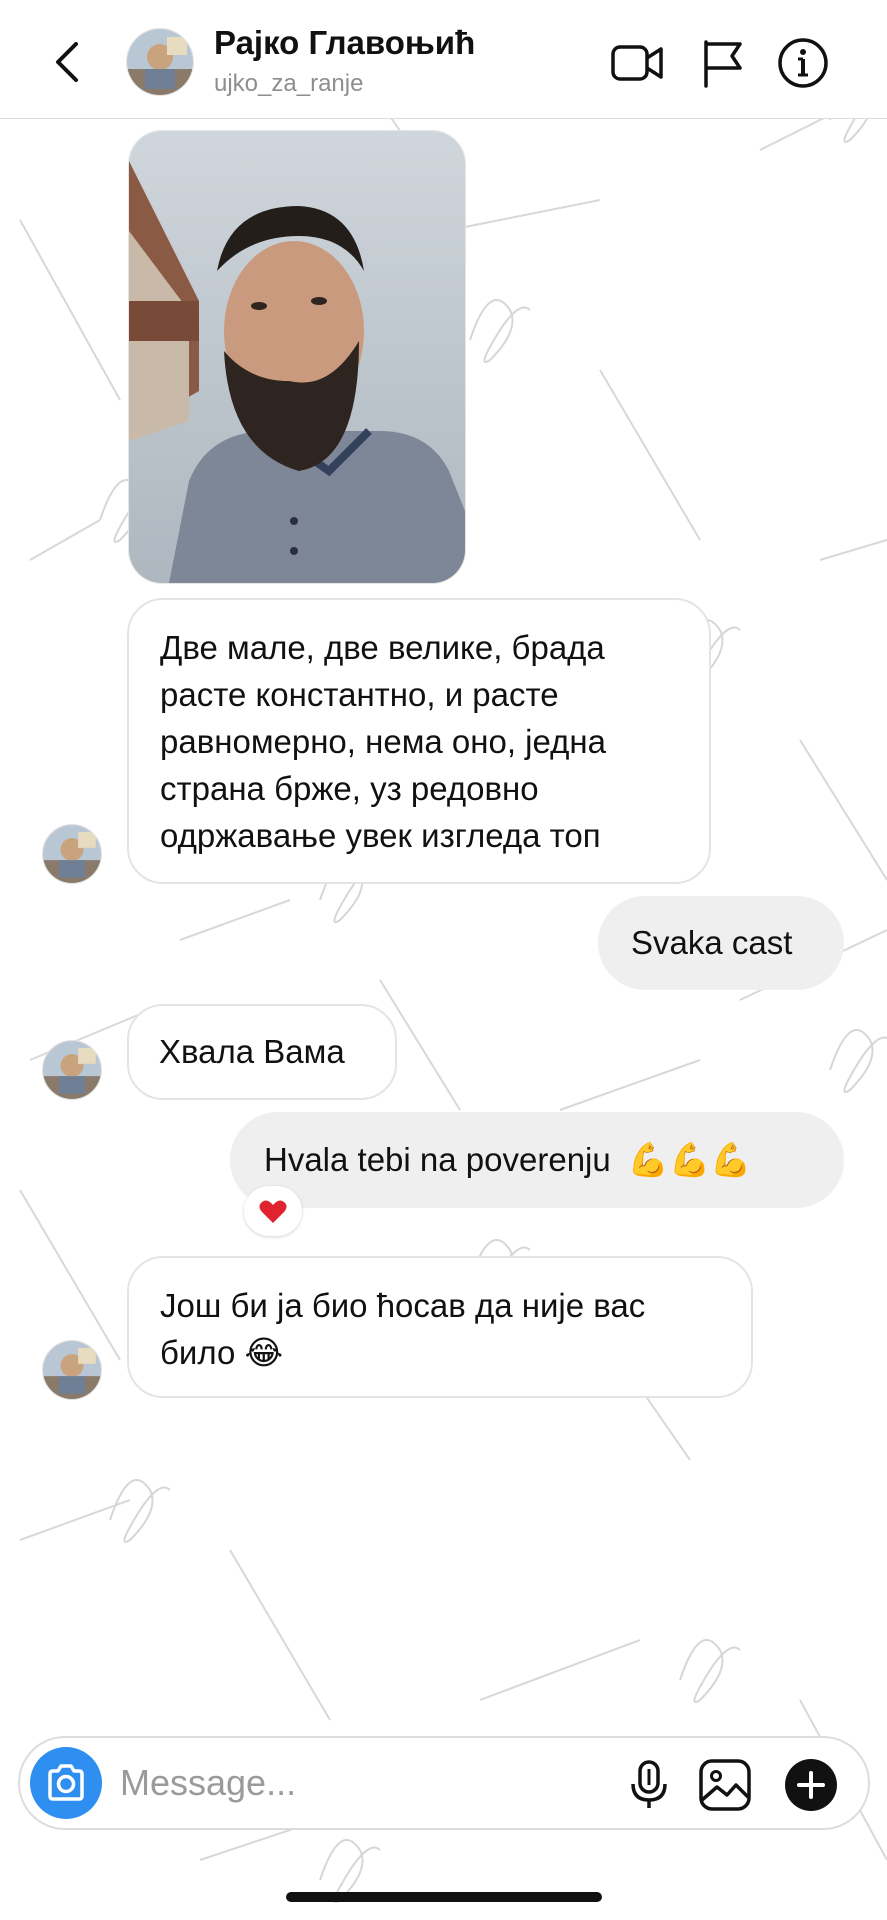 This screenshot has width=887, height=1920. I want to click on message-bubble-incoming: Хвала Вама, so click(262, 1052).